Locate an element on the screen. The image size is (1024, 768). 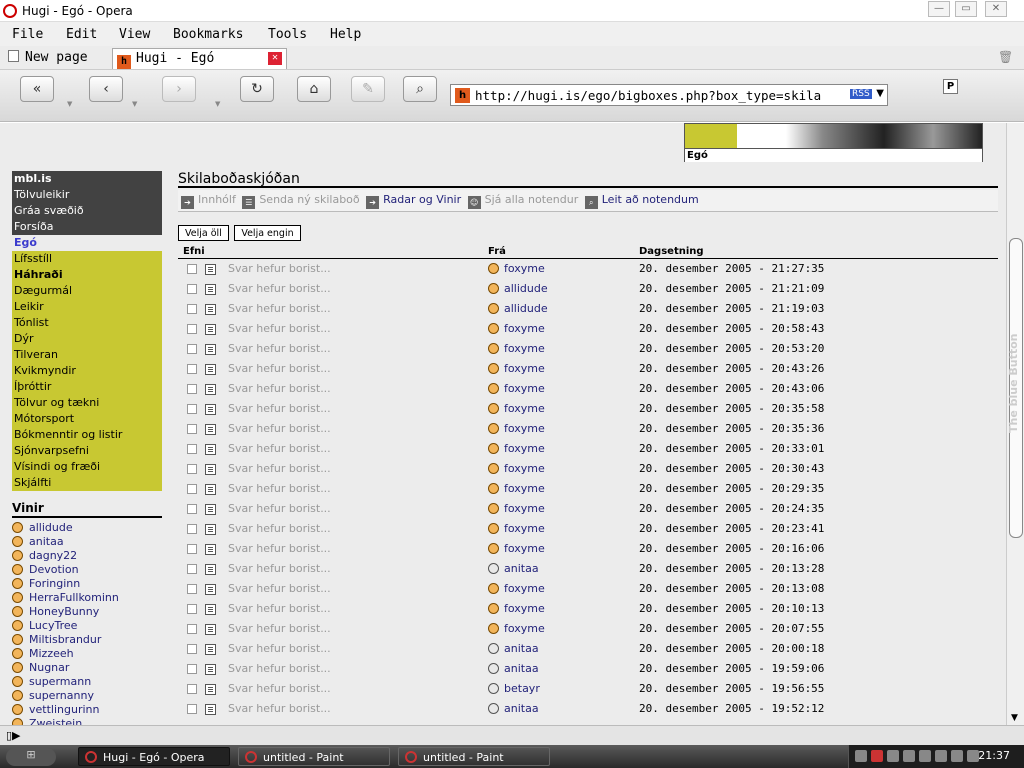
menu-bookmarks: Bookmarks is located at coordinates (208, 34).